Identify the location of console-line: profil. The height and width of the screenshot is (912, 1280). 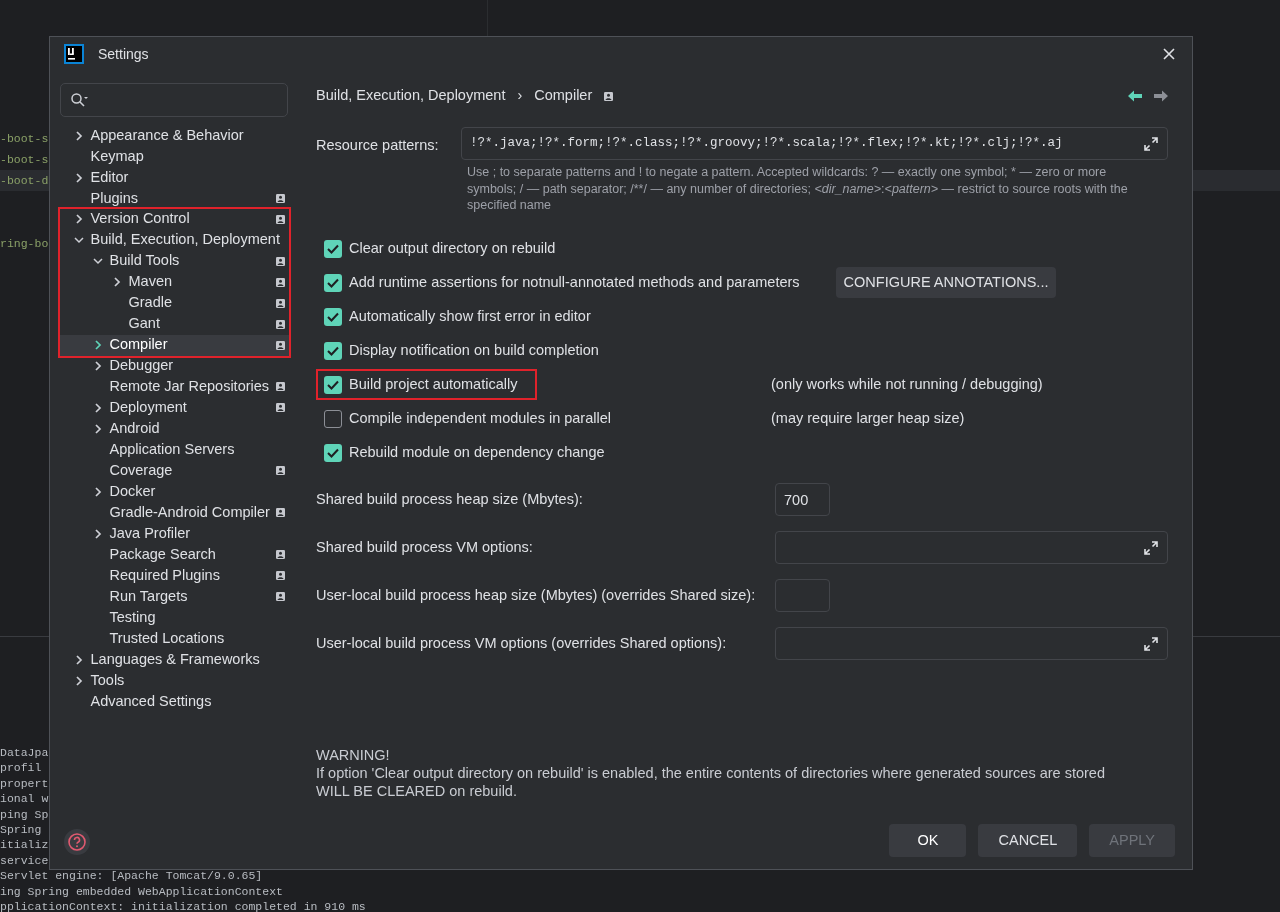
(21, 768).